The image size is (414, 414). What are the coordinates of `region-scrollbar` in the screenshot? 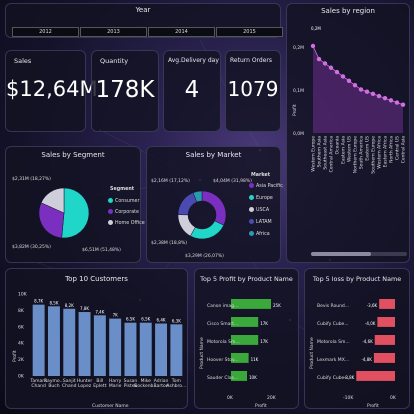 It's located at (359, 254).